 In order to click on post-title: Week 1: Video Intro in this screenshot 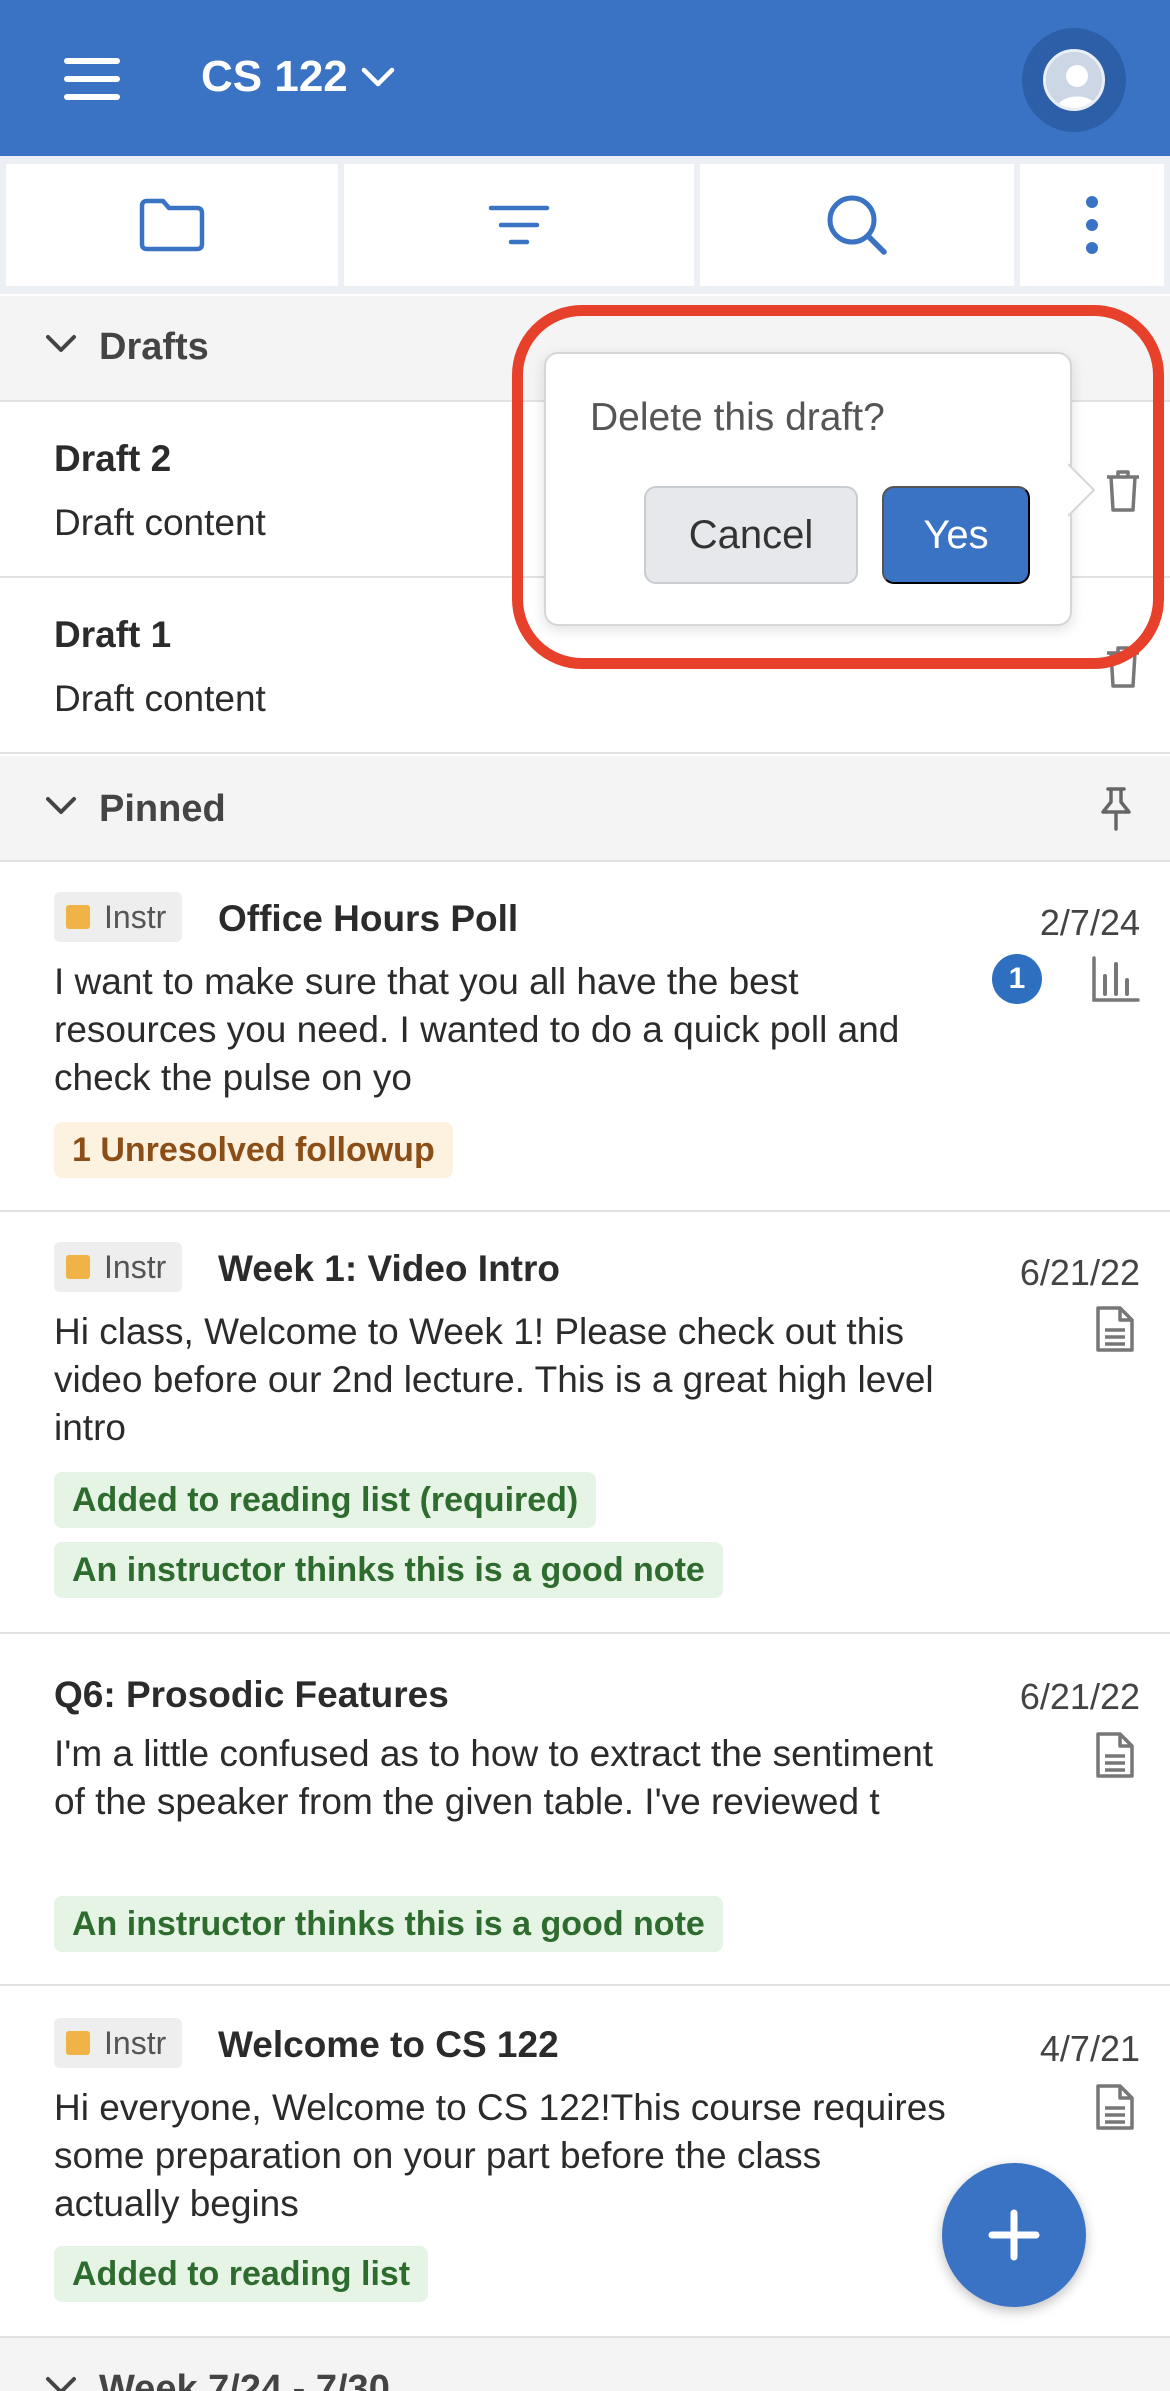, I will do `click(389, 1268)`.